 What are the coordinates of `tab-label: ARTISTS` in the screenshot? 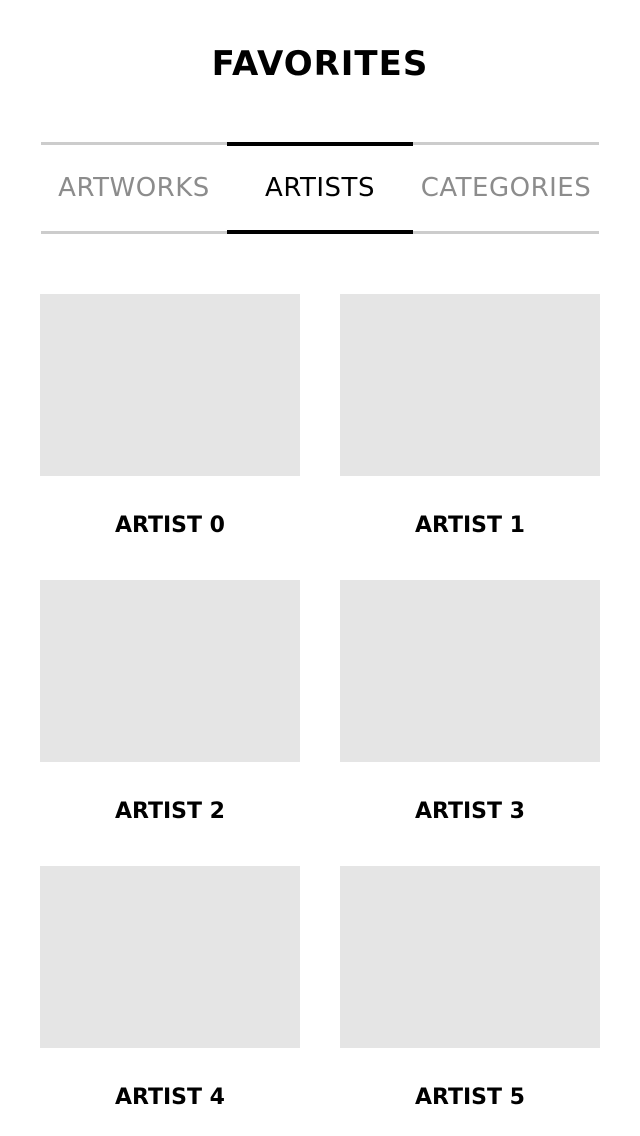 It's located at (320, 188).